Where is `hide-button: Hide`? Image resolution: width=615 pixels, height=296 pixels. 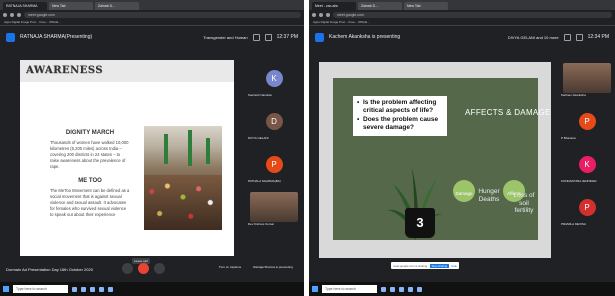
hide-button: Hide is located at coordinates (454, 266).